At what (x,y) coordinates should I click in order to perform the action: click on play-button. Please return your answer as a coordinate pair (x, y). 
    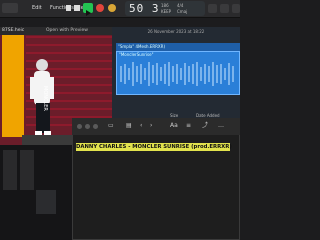
    Looking at the image, I should click on (88, 9).